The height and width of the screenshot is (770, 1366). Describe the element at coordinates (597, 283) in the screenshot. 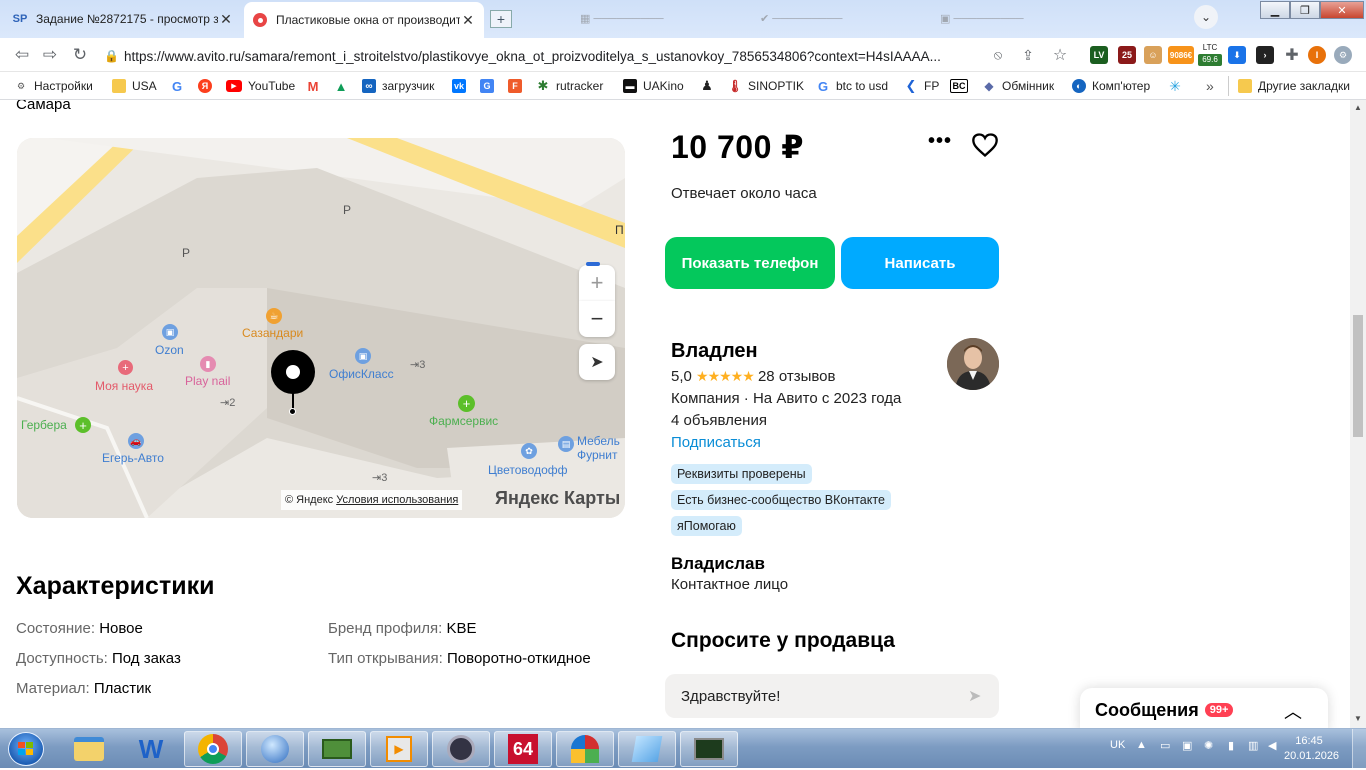

I see `zoom-in-button: +` at that location.